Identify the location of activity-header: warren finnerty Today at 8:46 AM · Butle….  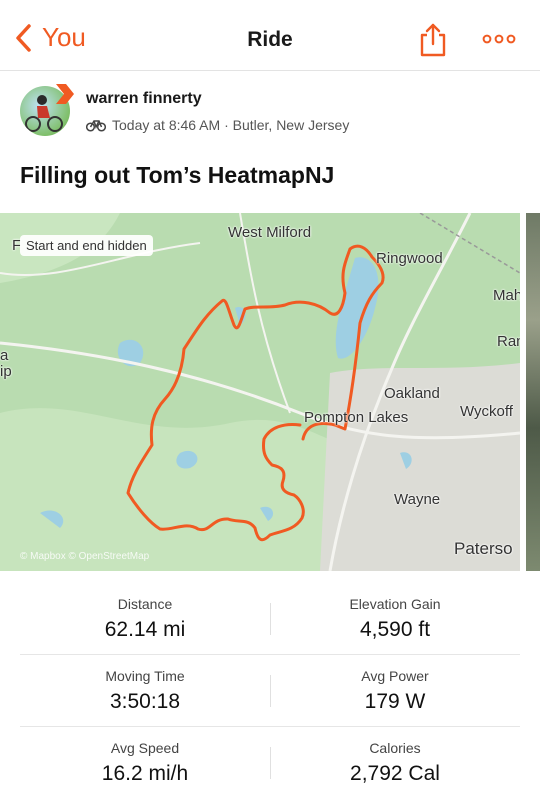
(270, 113).